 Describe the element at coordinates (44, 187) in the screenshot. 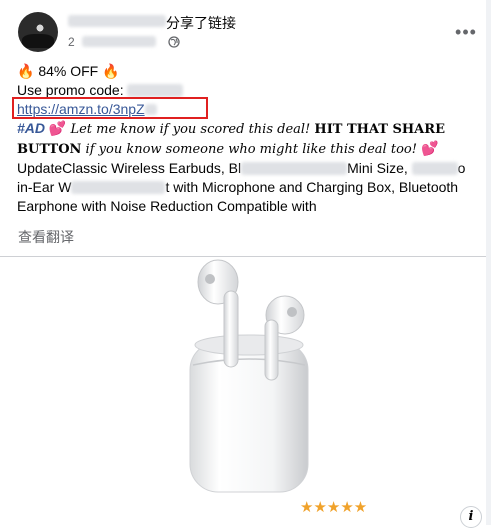

I see `product-text-4: in-Ear W` at that location.